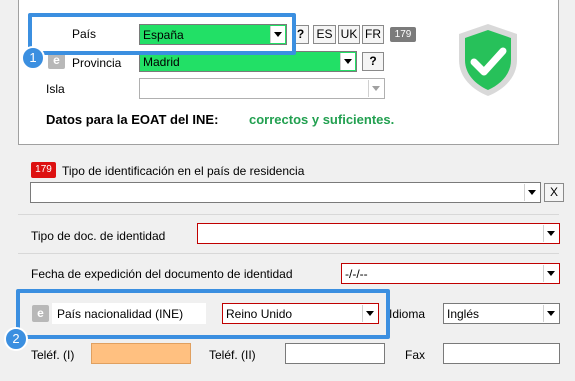 The image size is (575, 381). I want to click on shield-check-icon, so click(488, 60).